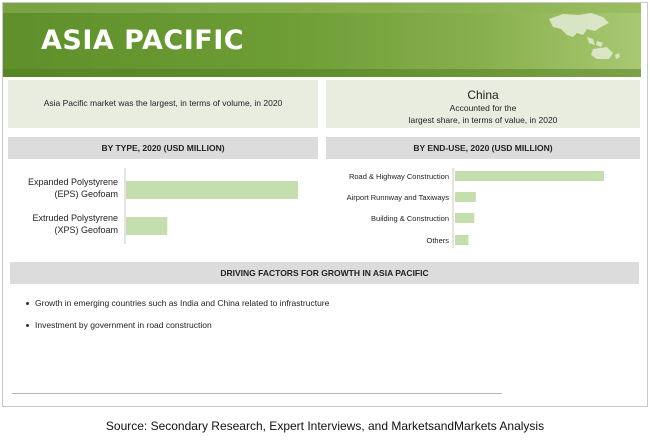  What do you see at coordinates (257, 393) in the screenshot?
I see `divider-line` at bounding box center [257, 393].